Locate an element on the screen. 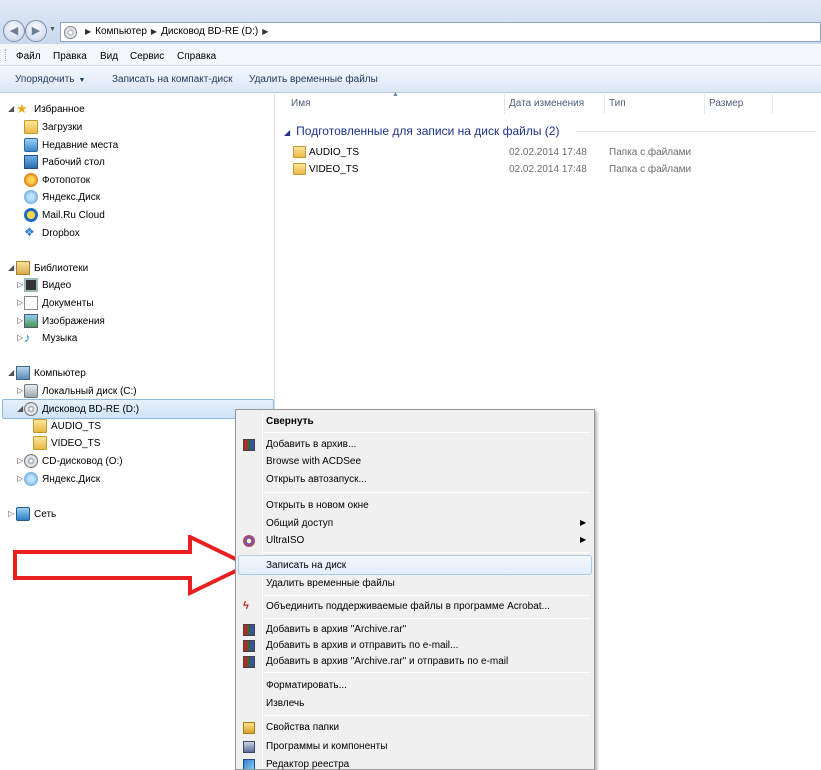 The image size is (821, 770). nav-images: ▷ Изображения is located at coordinates (61, 321).